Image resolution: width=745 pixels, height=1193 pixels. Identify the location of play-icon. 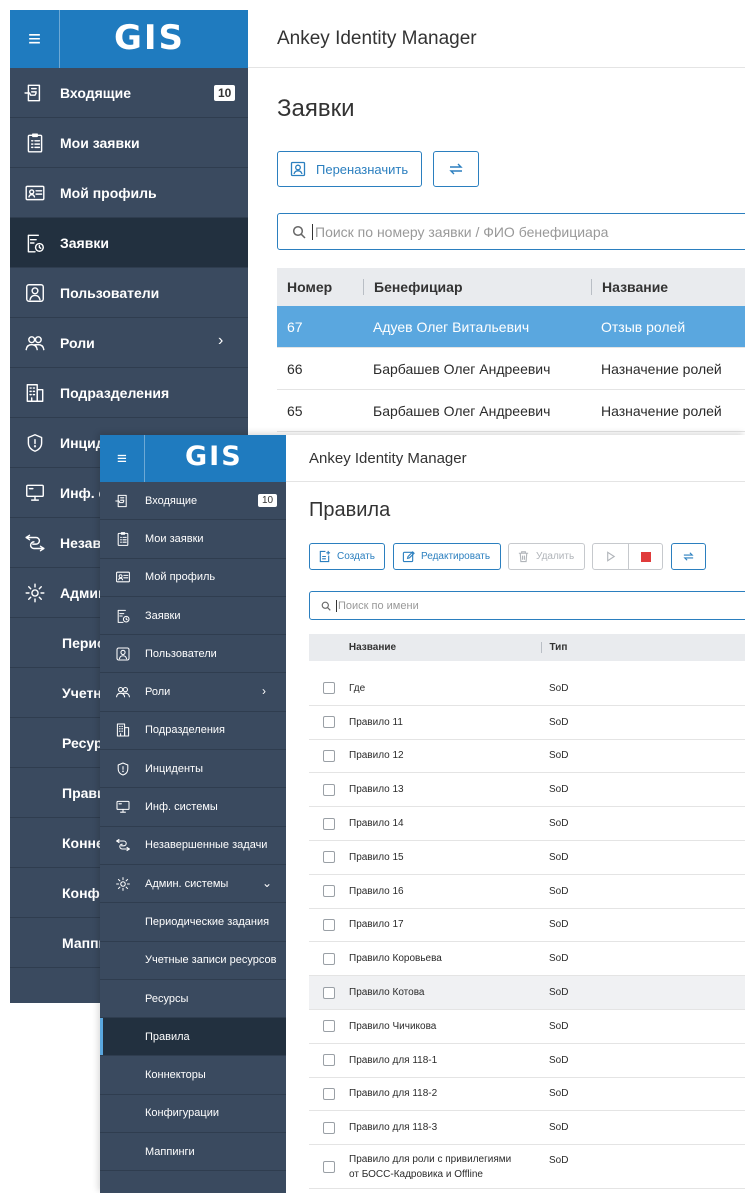
(611, 556).